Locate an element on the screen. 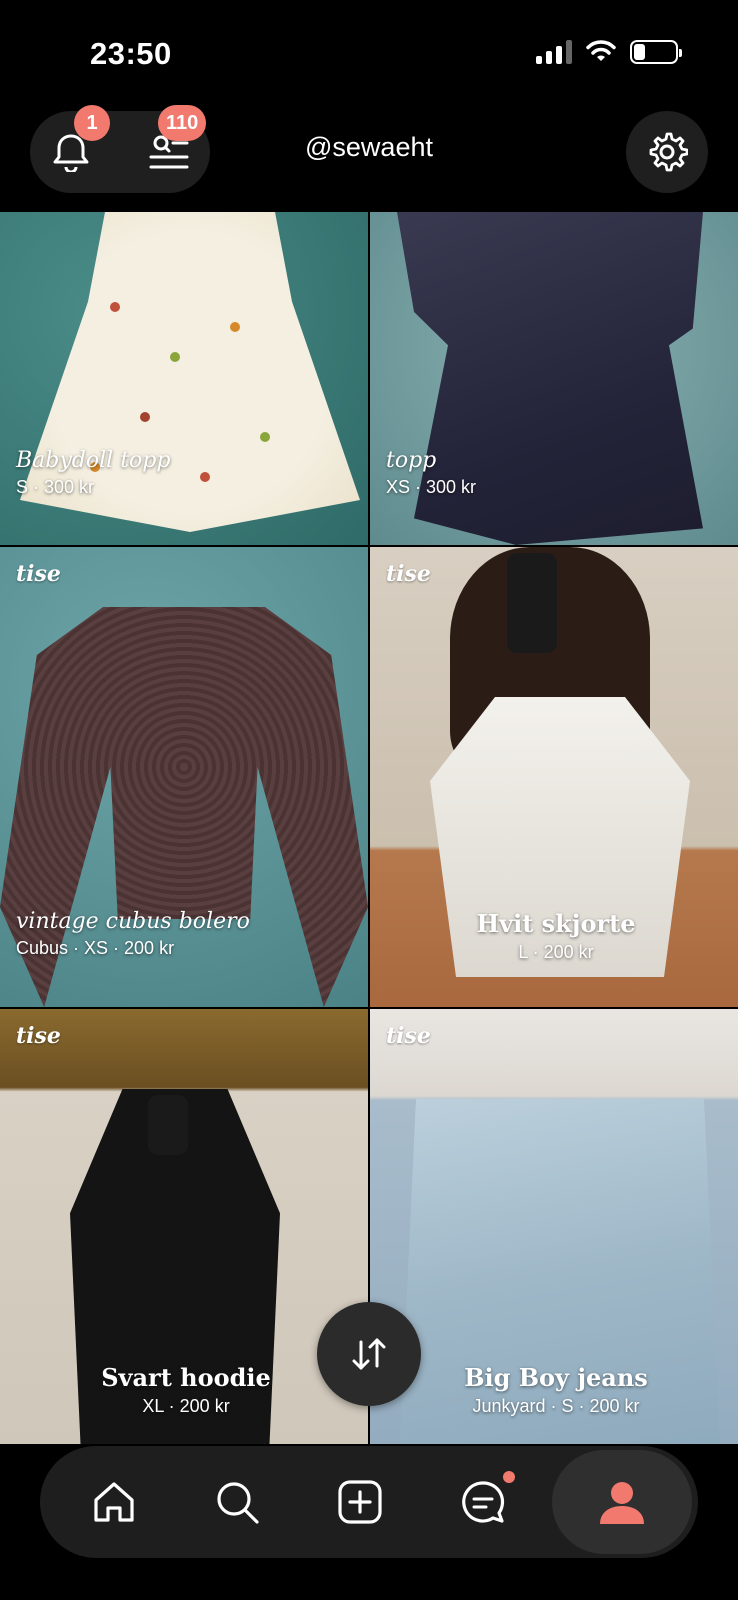 This screenshot has height=1600, width=738. gear-icon is located at coordinates (668, 152).